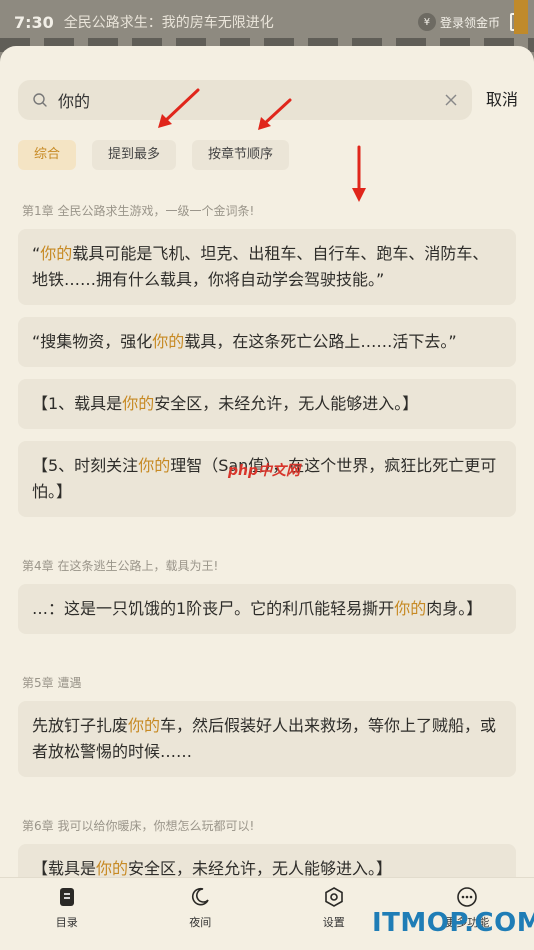 The height and width of the screenshot is (950, 534). I want to click on bookmark-ribbon, so click(521, 17).